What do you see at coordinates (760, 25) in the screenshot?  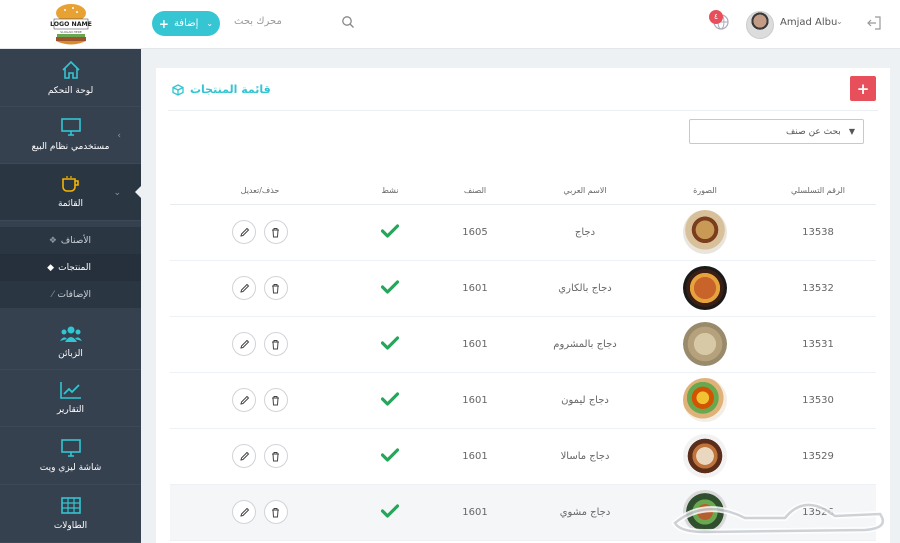 I see `avatar` at bounding box center [760, 25].